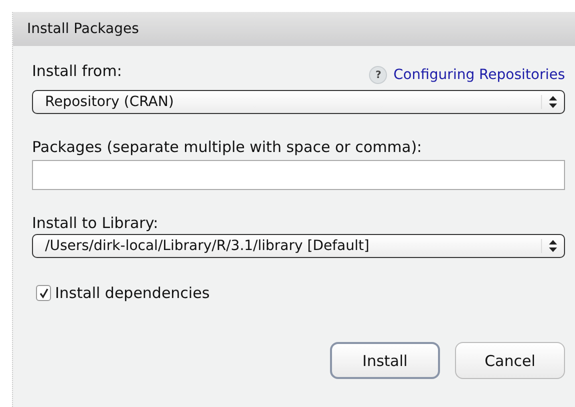 The width and height of the screenshot is (575, 407). I want to click on dialog-button: Cancel, so click(510, 360).